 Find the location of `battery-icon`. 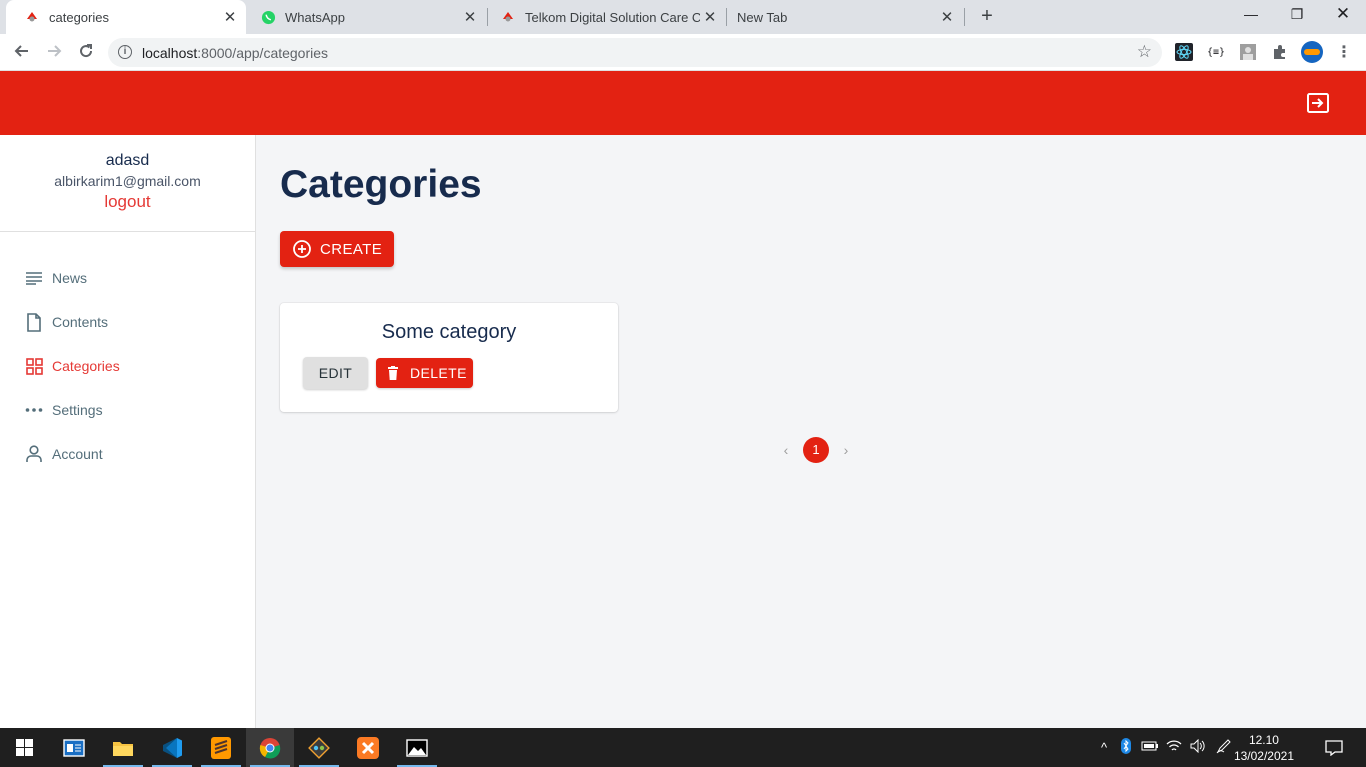

battery-icon is located at coordinates (1150, 747).